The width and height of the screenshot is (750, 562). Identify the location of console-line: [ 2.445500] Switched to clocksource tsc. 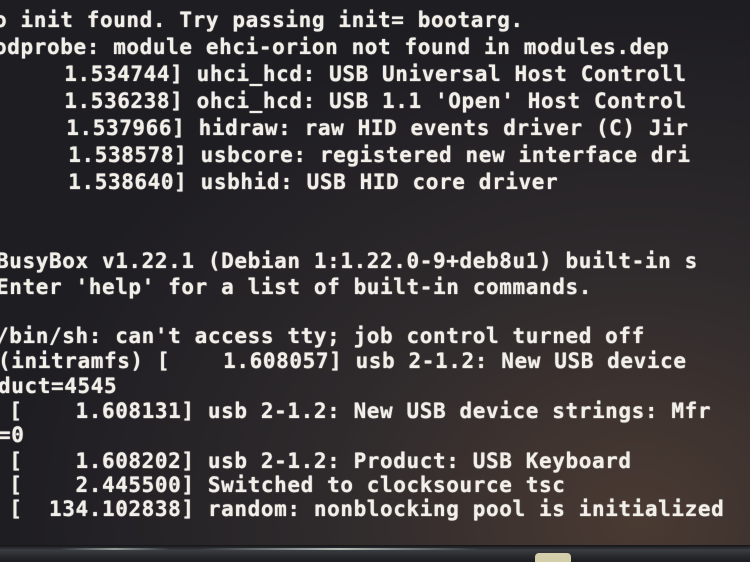
(283, 485).